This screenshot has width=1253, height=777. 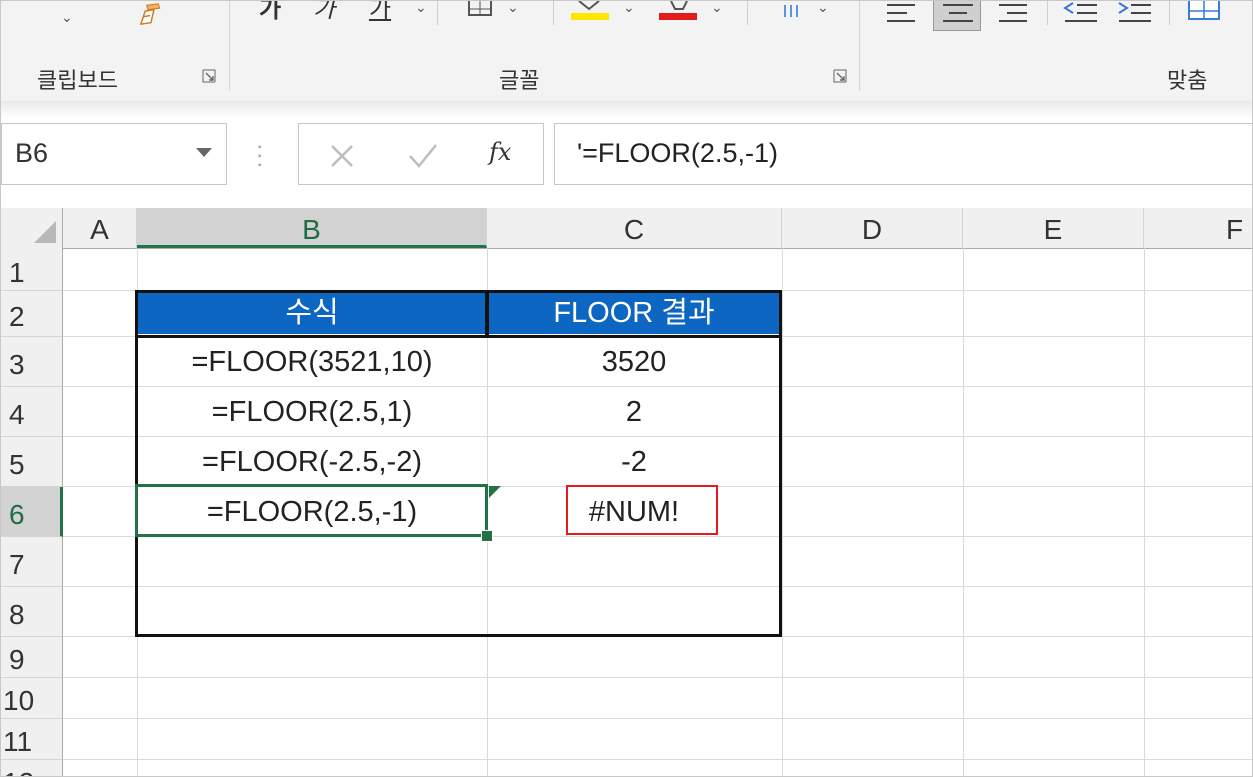 I want to click on ribbon-shadow, so click(x=626, y=110).